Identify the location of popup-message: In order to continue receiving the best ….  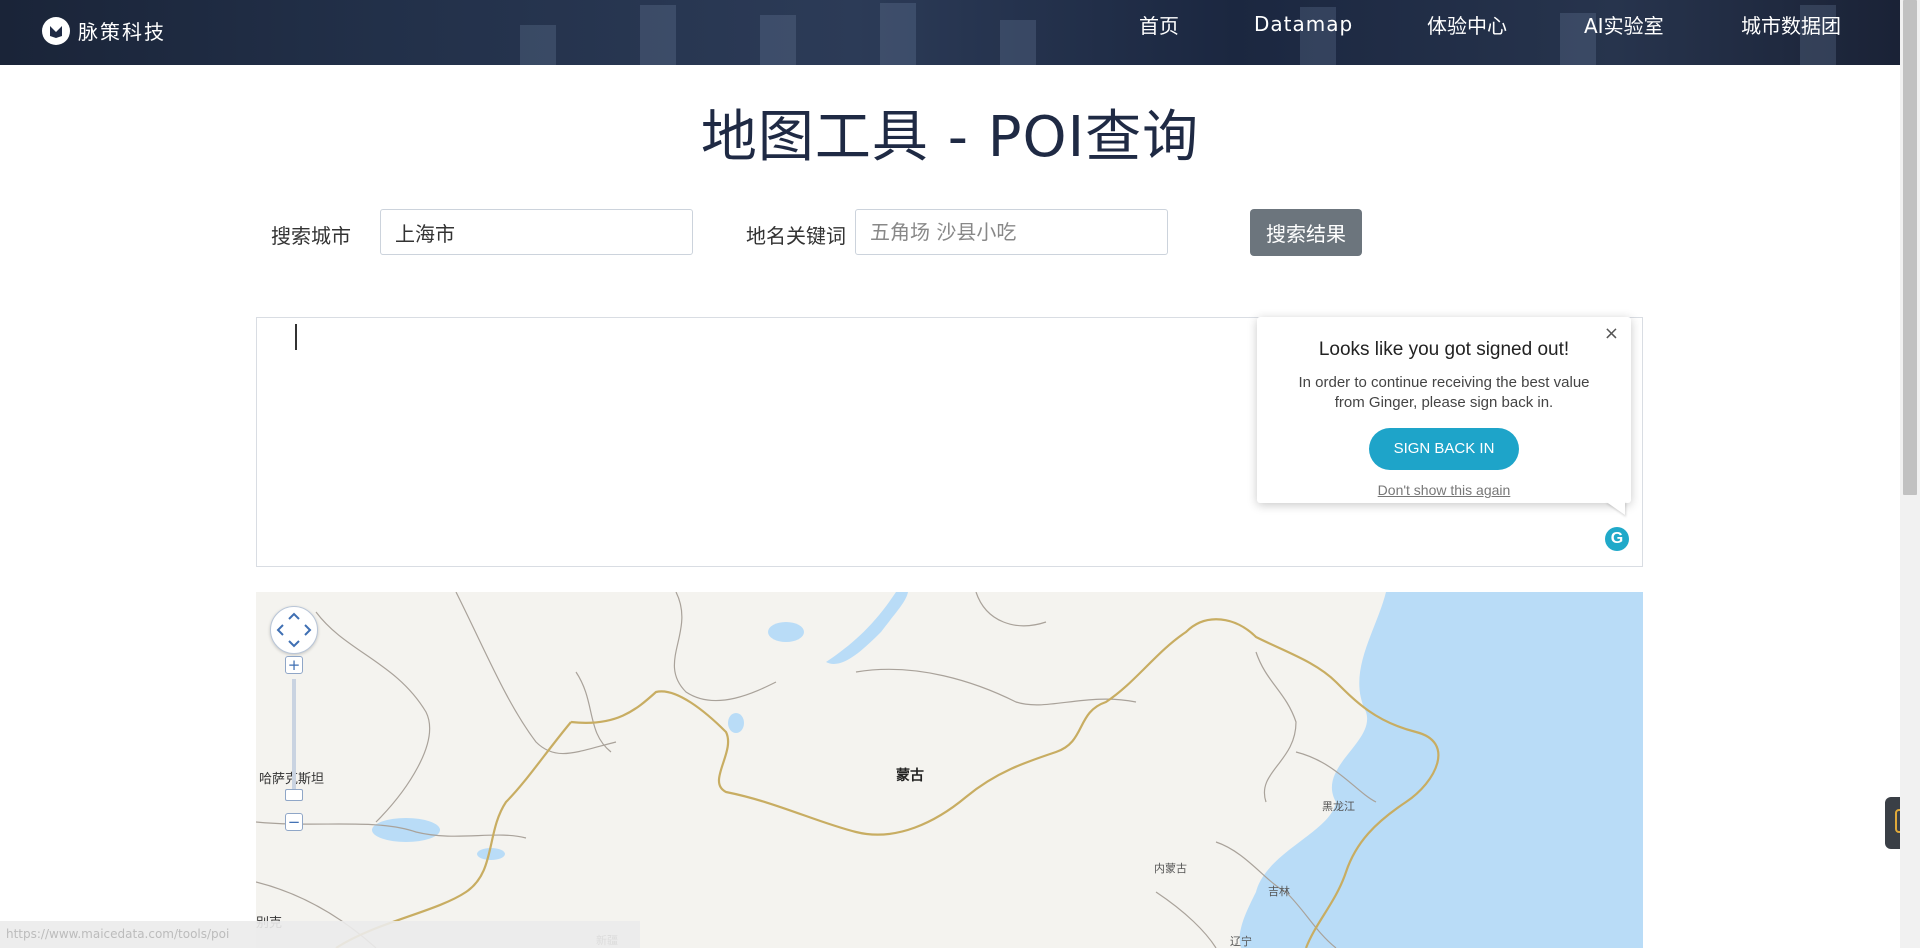
(1444, 392).